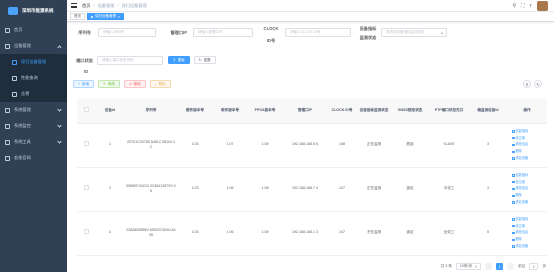  I want to click on column-header: 端监测设备Id, so click(488, 111).